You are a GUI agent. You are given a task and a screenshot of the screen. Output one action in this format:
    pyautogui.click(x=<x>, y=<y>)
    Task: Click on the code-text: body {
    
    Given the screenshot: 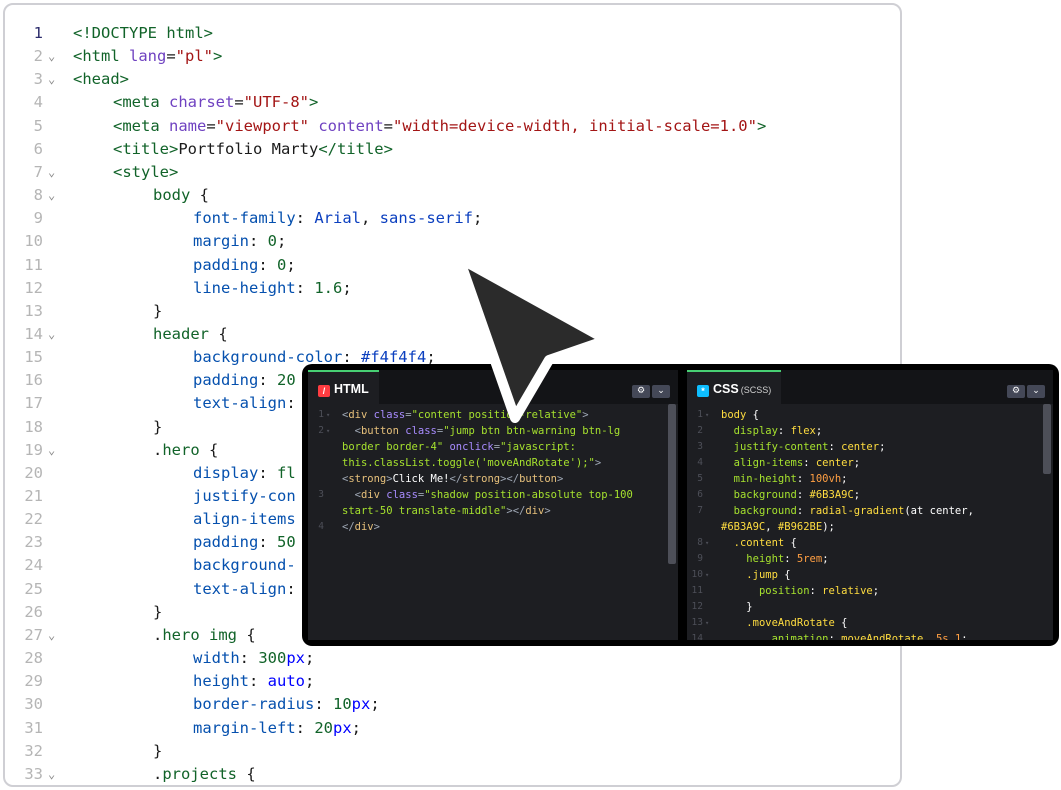 What is the action you would take?
    pyautogui.click(x=740, y=415)
    